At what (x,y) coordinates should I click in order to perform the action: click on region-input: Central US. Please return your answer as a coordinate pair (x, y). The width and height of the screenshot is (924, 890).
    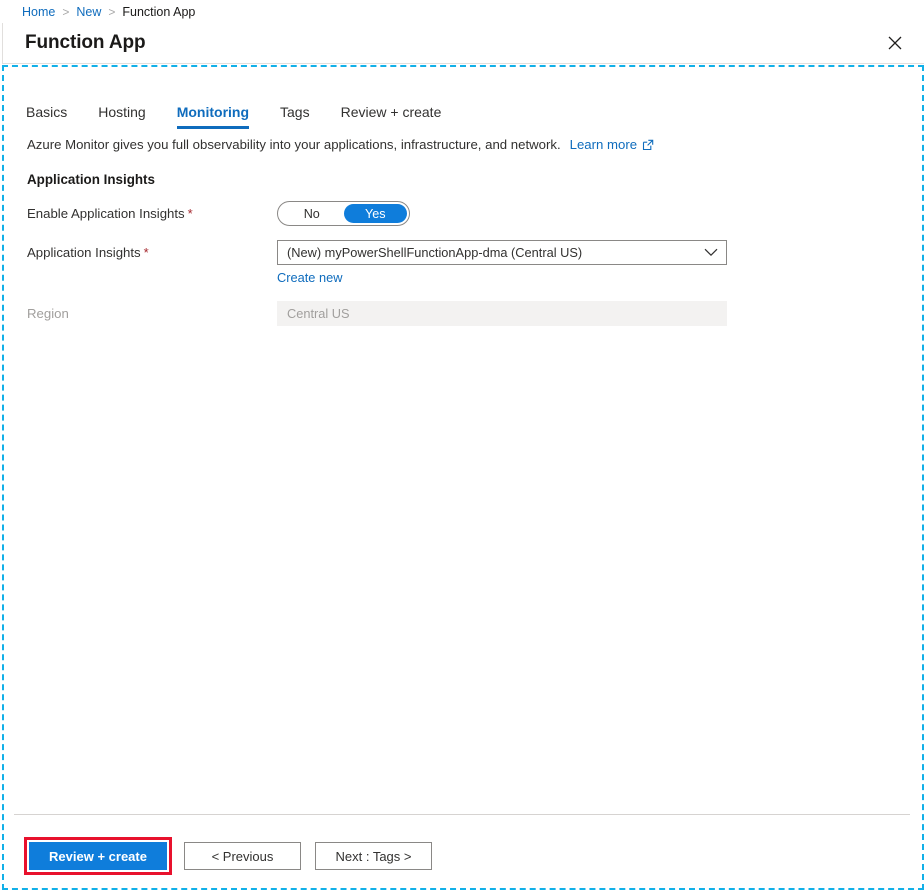
    Looking at the image, I should click on (502, 313).